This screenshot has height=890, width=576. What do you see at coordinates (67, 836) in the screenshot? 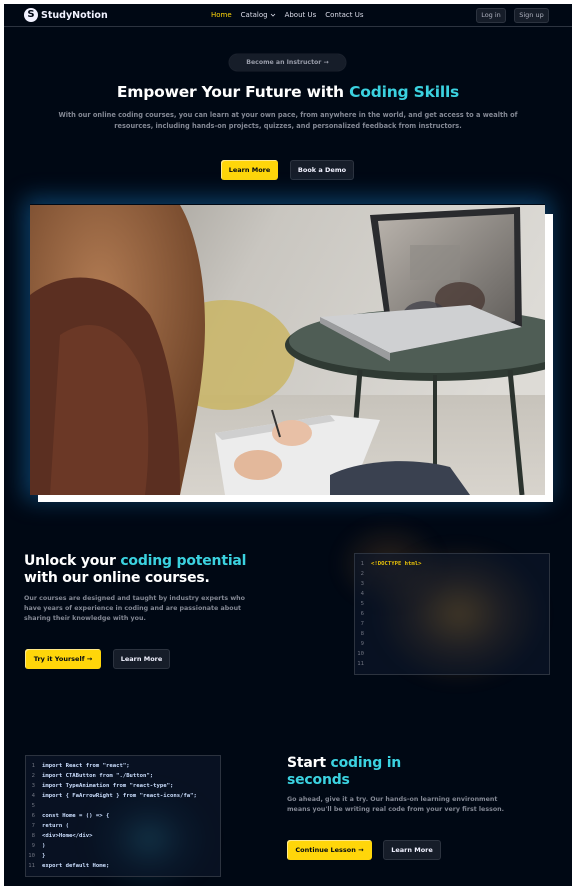
I see `code-line-text: <div>Home</div>` at bounding box center [67, 836].